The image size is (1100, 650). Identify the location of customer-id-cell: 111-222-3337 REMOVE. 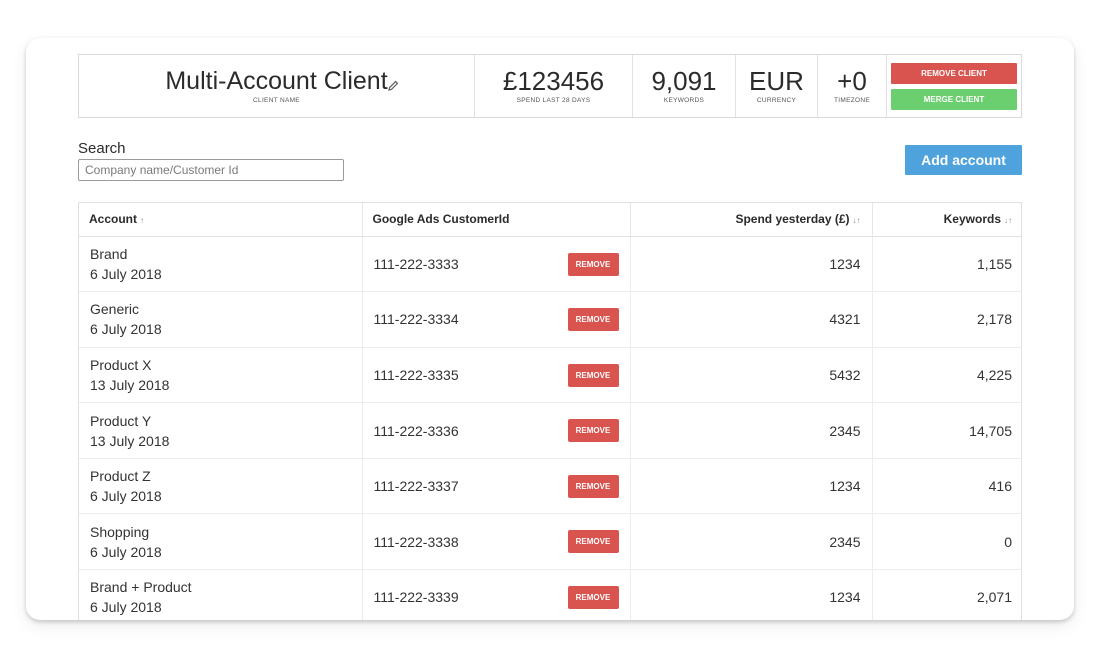
(496, 486).